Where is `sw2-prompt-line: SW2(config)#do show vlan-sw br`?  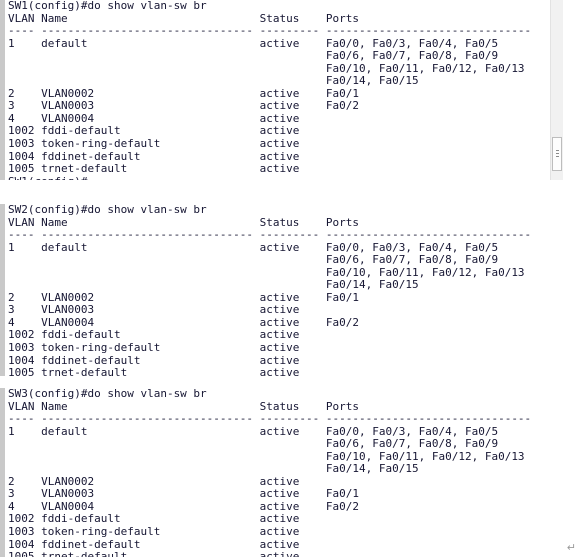
sw2-prompt-line: SW2(config)#do show vlan-sw br is located at coordinates (107, 210).